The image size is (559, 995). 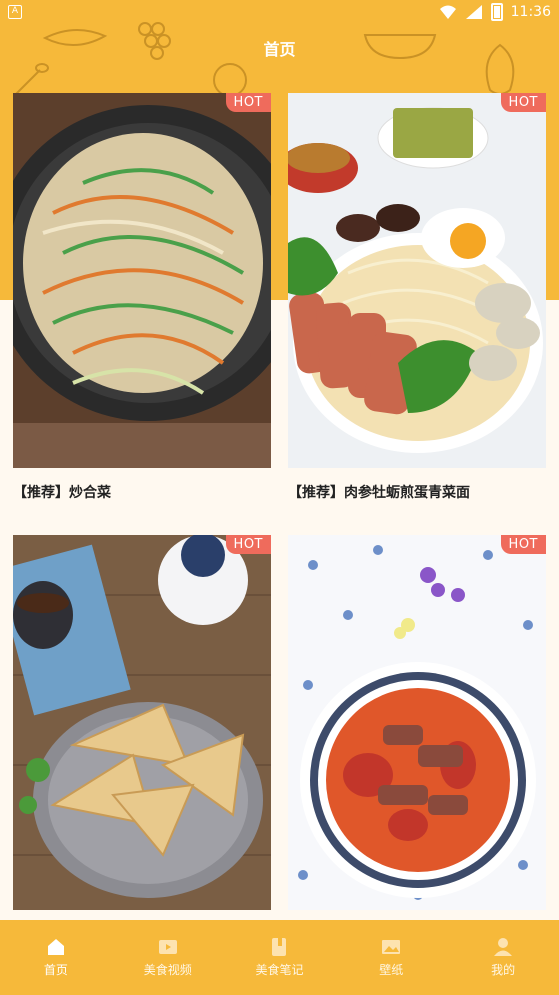 I want to click on nav-label: 美食视频, so click(x=167, y=970).